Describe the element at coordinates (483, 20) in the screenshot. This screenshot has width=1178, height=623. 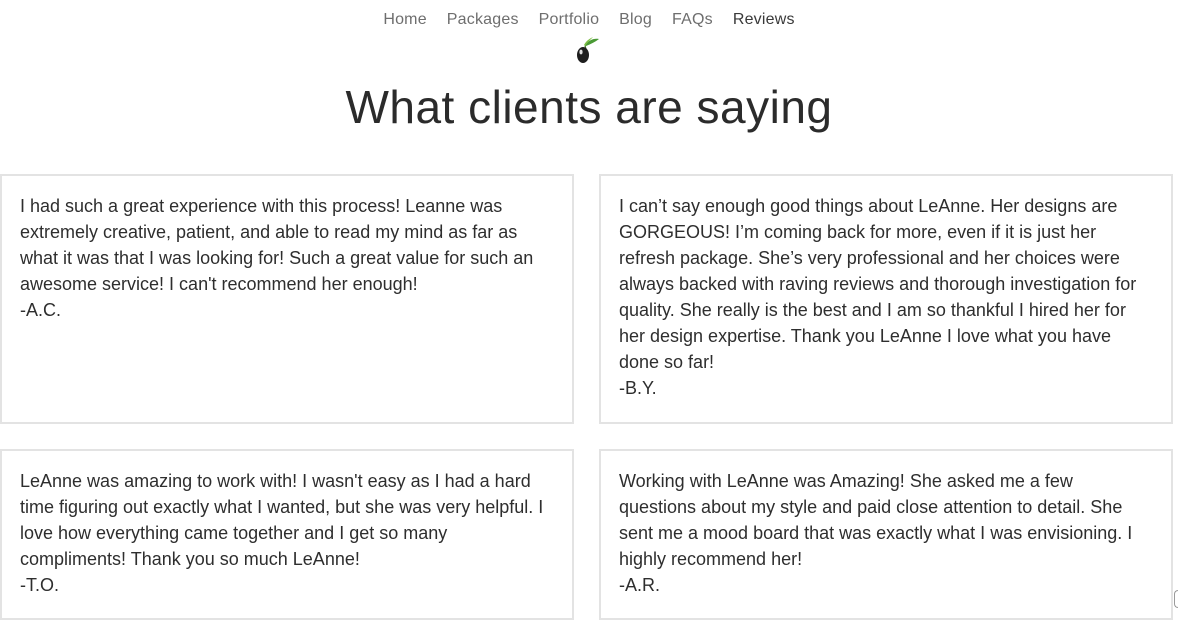
I see `nav-link-packages: Packages` at that location.